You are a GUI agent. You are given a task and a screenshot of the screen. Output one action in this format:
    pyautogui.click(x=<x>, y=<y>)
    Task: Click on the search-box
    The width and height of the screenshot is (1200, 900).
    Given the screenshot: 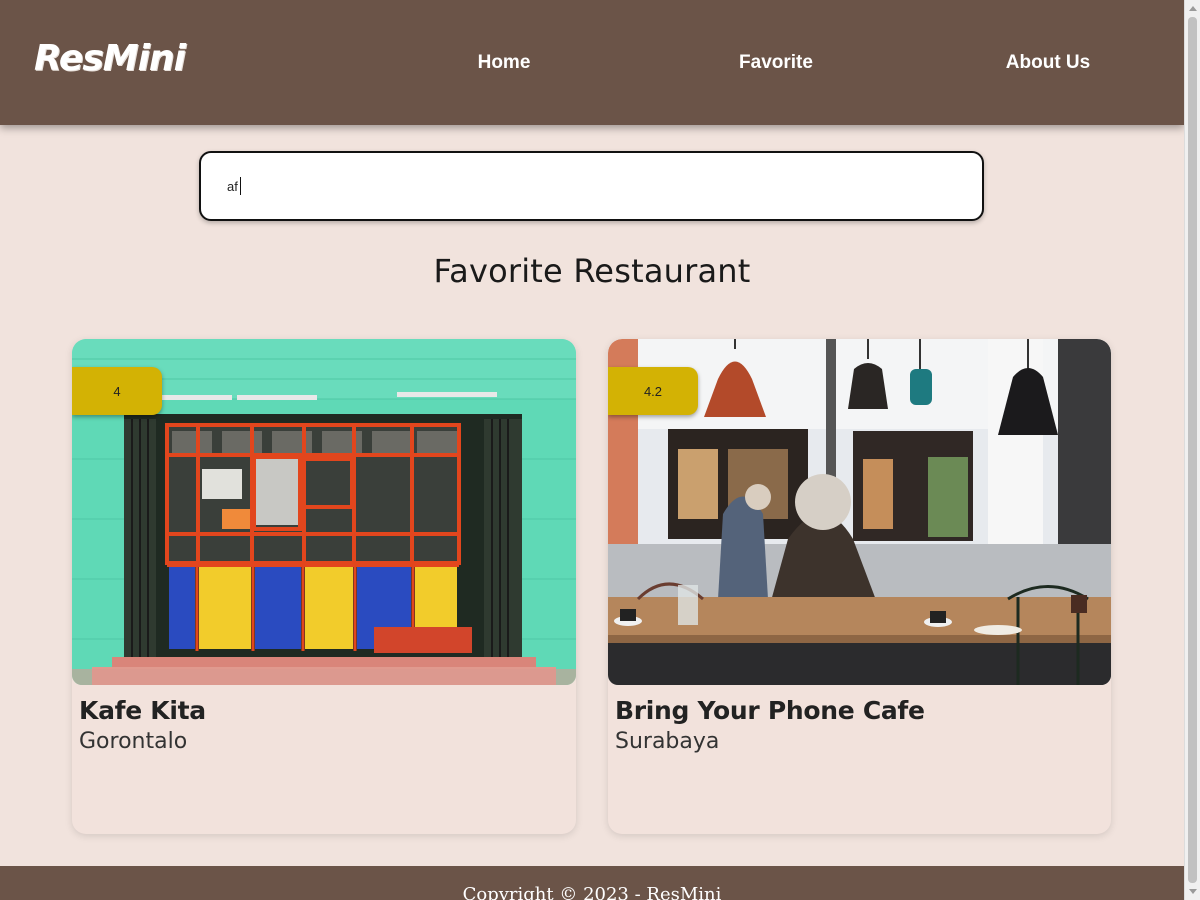 What is the action you would take?
    pyautogui.click(x=591, y=186)
    